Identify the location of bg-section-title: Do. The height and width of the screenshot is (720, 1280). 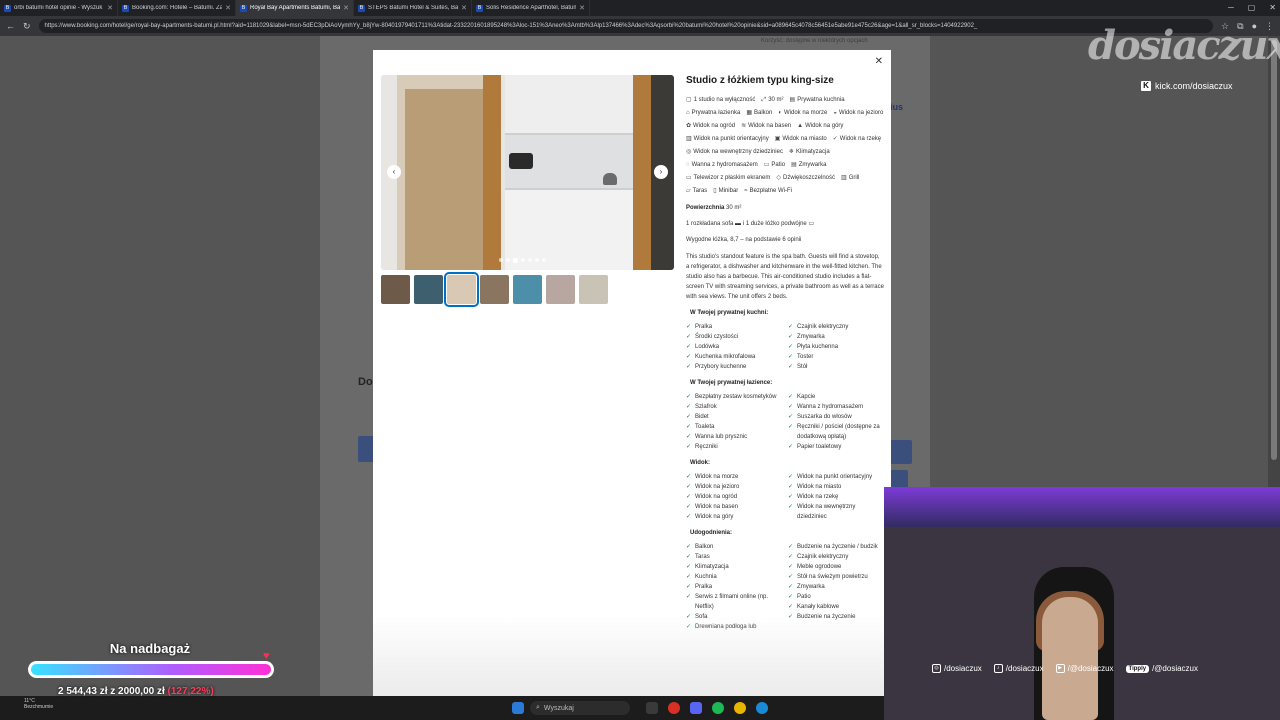
(365, 382).